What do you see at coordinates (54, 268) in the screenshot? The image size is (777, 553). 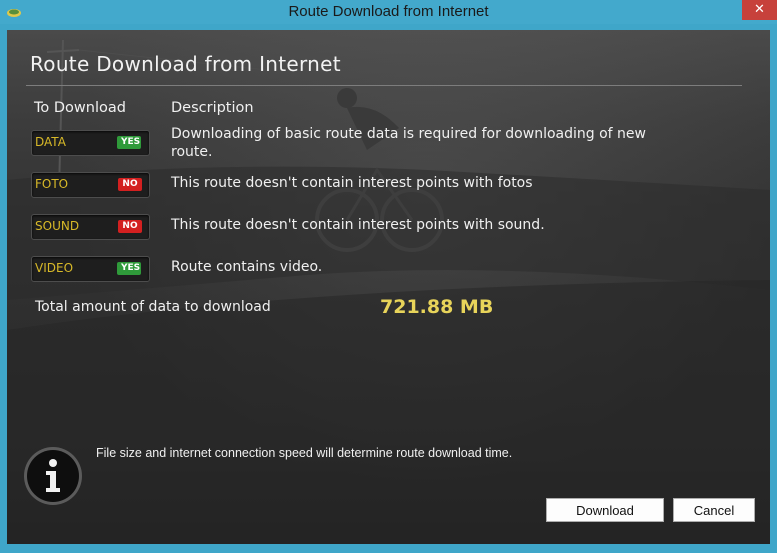 I see `toggle-label: VIDEO` at bounding box center [54, 268].